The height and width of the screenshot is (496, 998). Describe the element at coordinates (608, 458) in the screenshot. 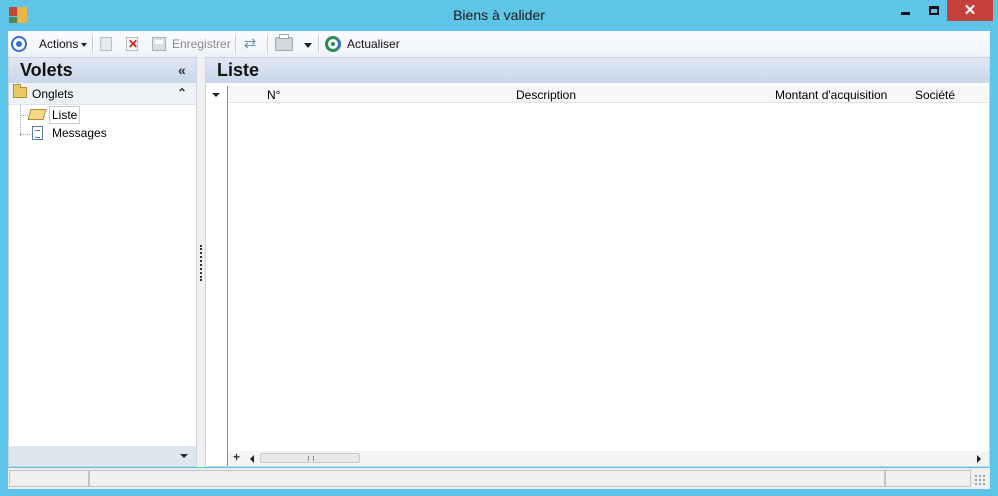

I see `horizontal-scrollbar: +` at that location.